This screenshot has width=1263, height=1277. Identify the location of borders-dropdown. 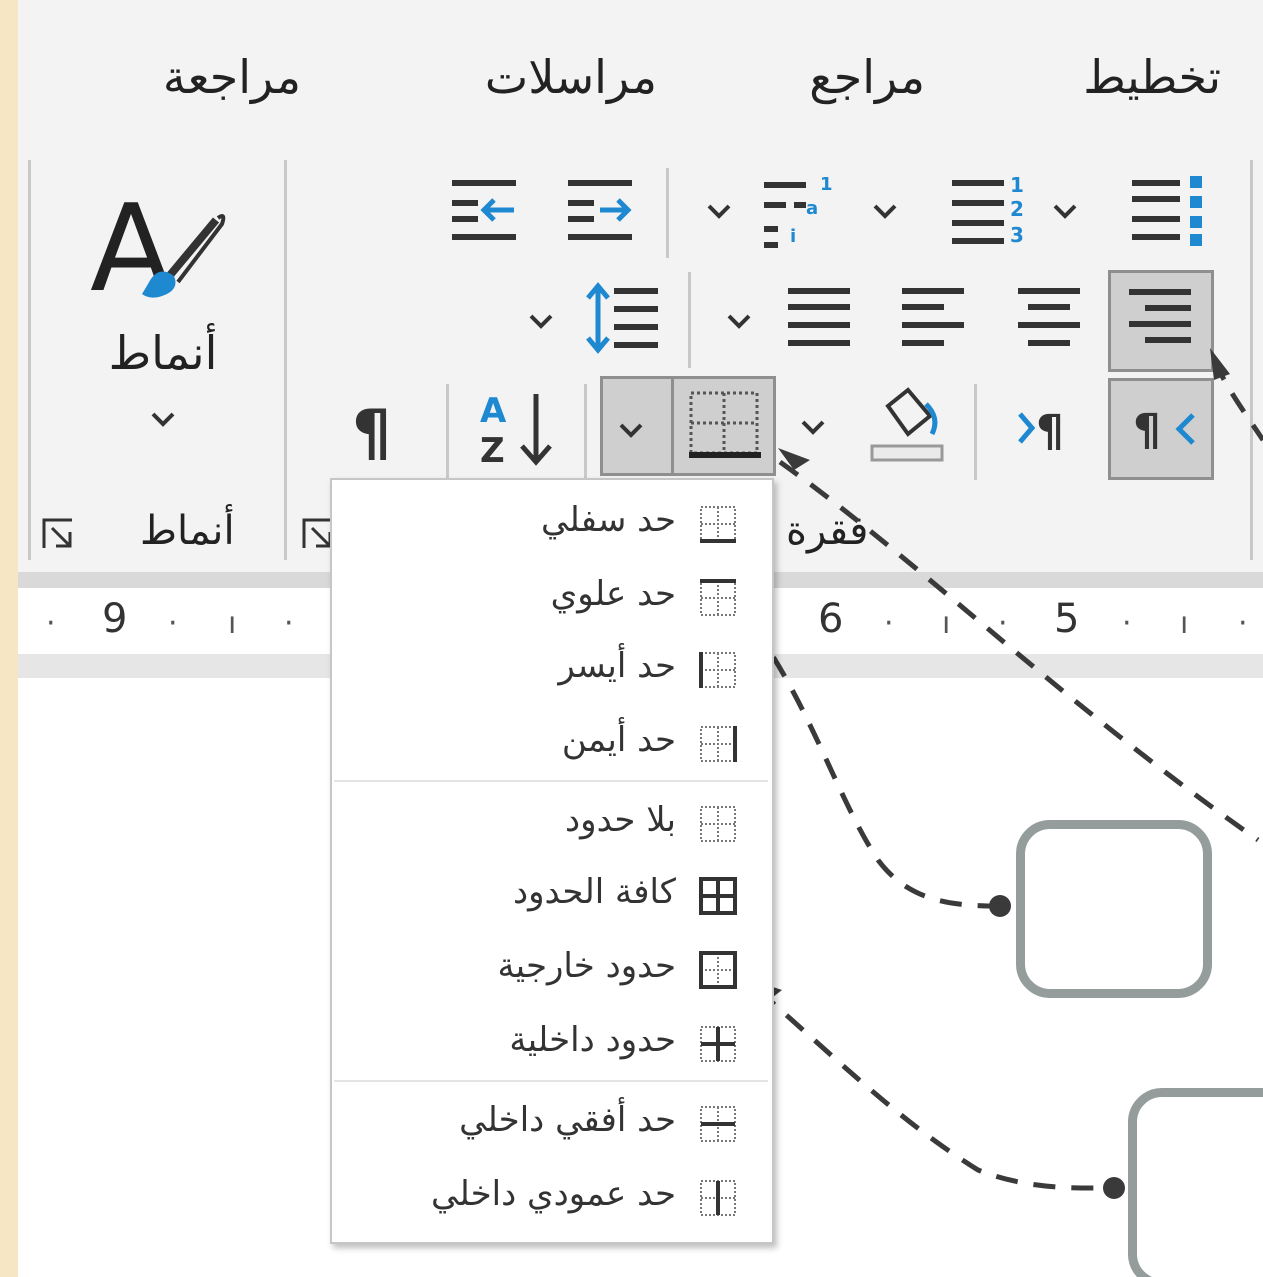
(638, 426).